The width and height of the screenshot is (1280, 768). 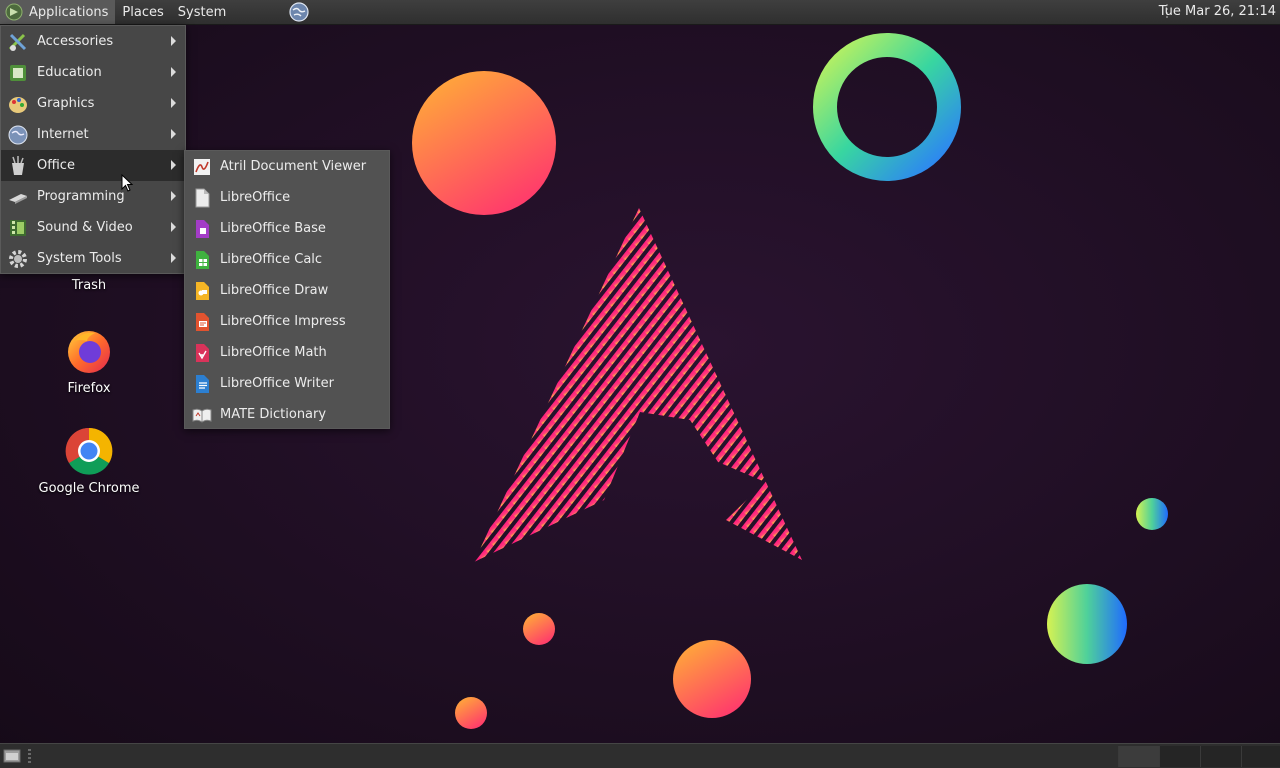 I want to click on graphics-icon, so click(x=18, y=104).